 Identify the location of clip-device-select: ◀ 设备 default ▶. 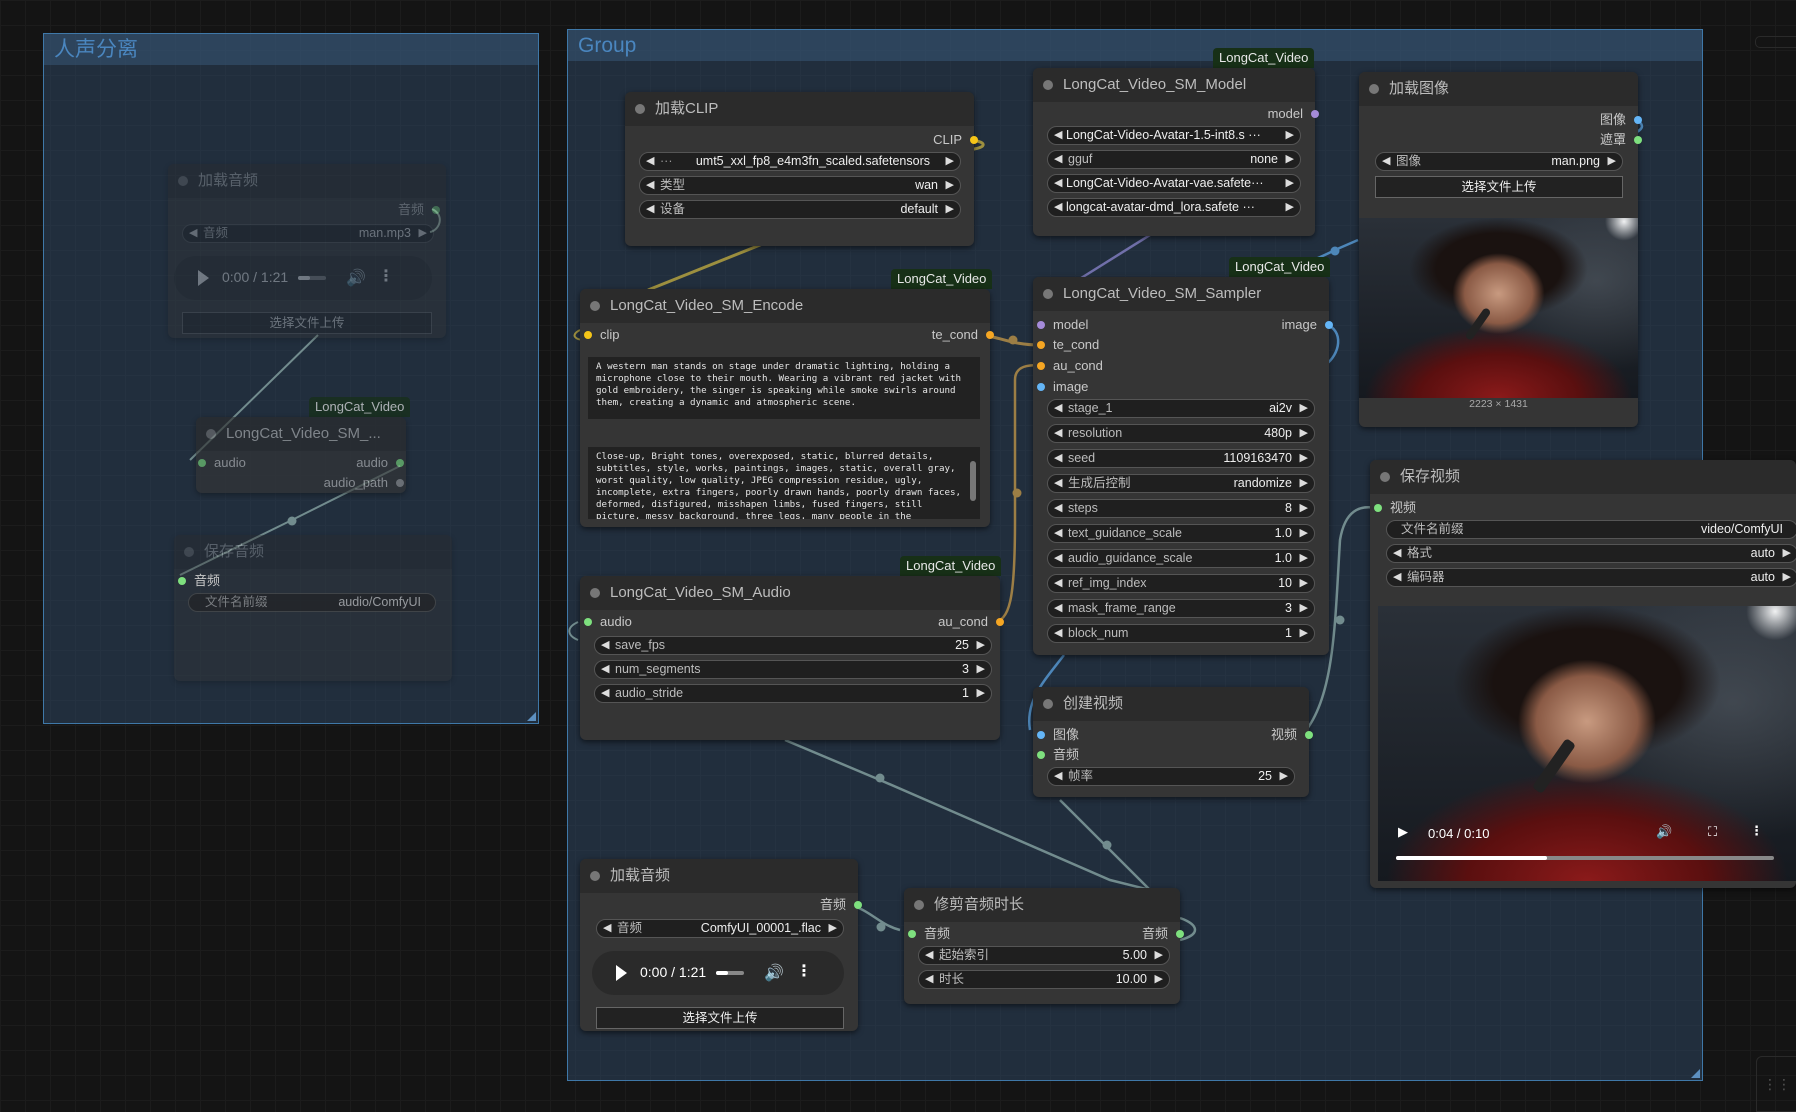
(800, 209).